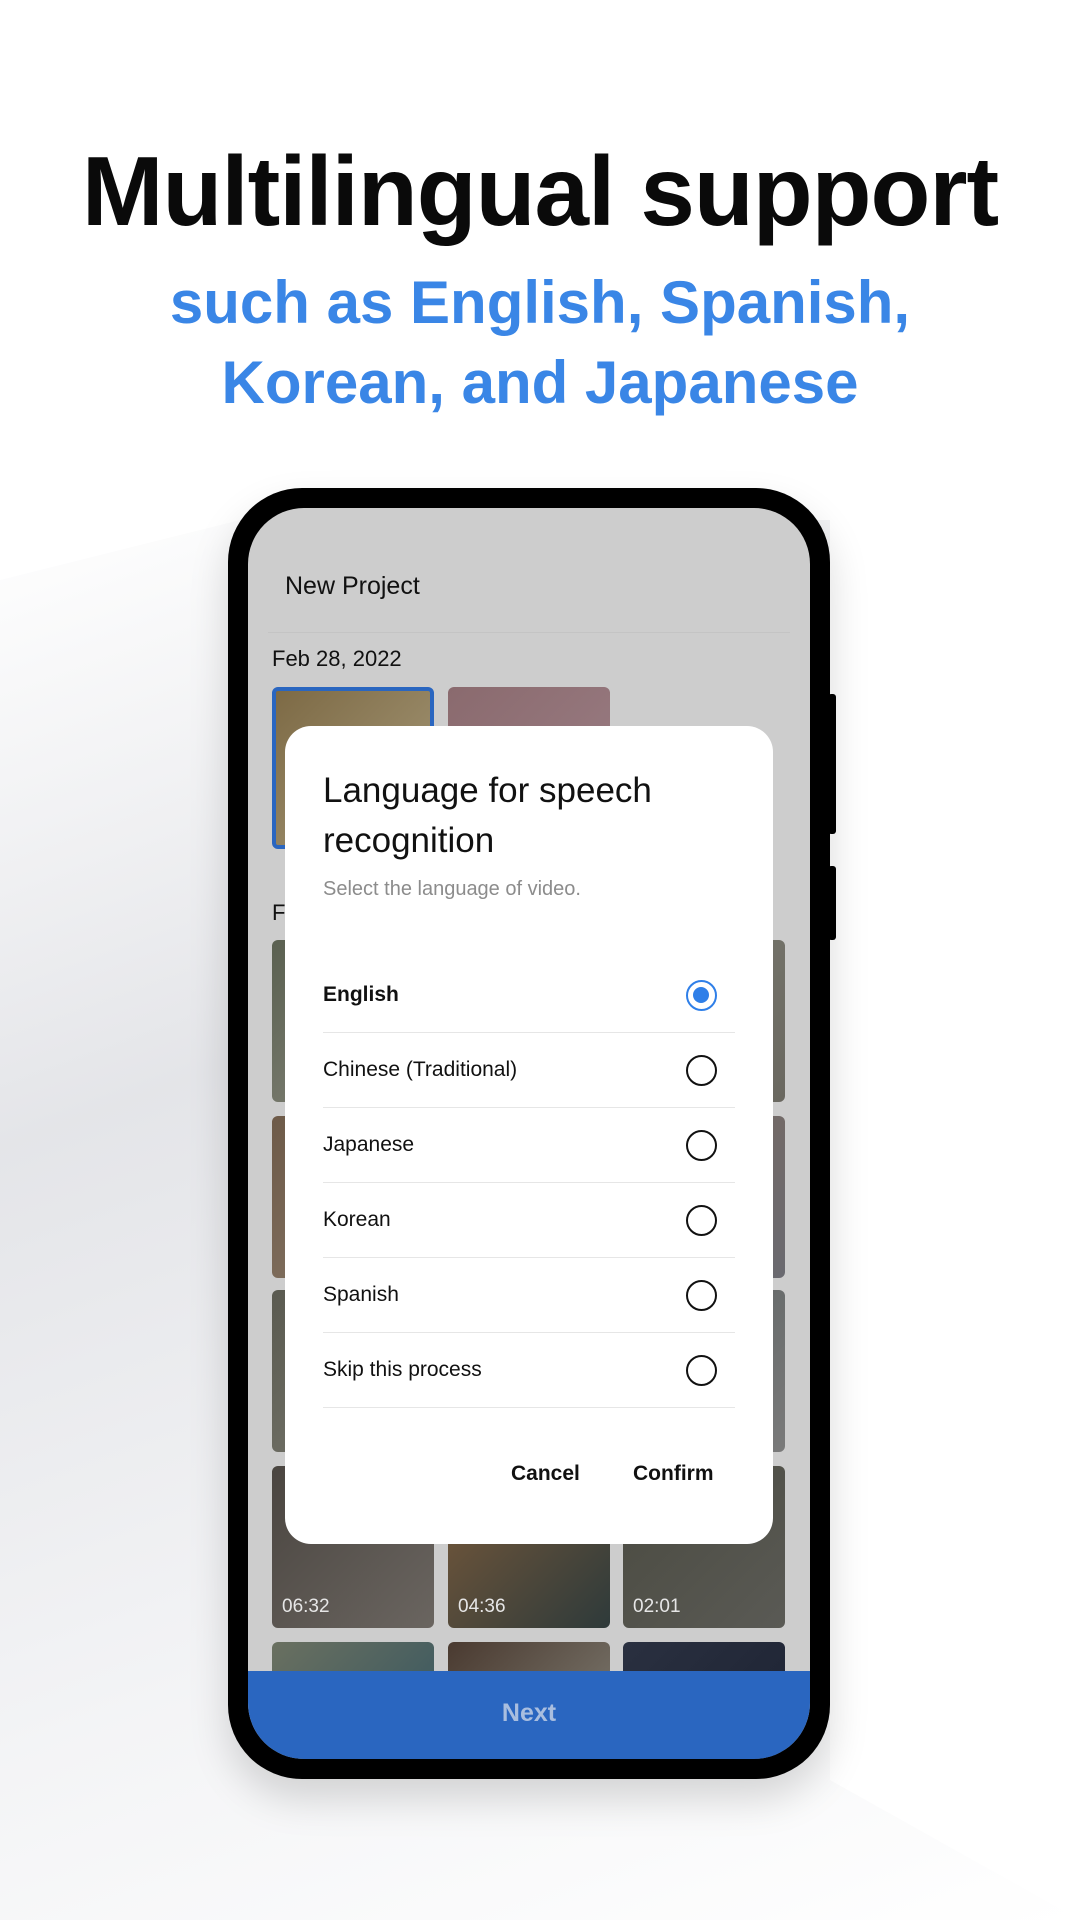 The height and width of the screenshot is (1920, 1080). I want to click on option-english: English, so click(529, 995).